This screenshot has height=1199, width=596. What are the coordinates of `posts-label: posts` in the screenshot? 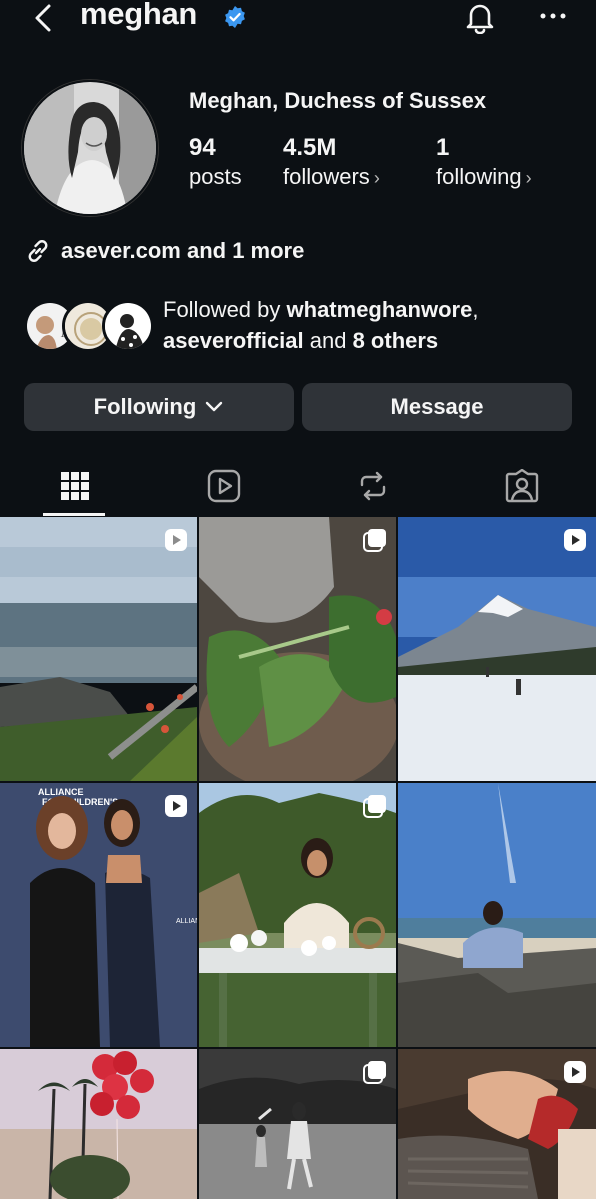 It's located at (215, 176).